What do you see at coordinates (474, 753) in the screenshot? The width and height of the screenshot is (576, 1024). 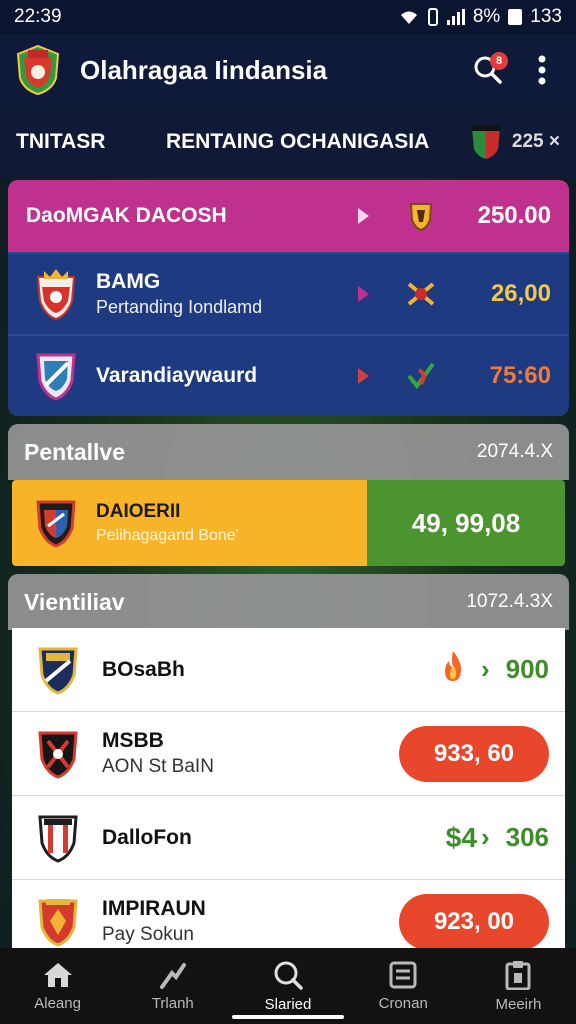 I see `value-pill: 933, 60` at bounding box center [474, 753].